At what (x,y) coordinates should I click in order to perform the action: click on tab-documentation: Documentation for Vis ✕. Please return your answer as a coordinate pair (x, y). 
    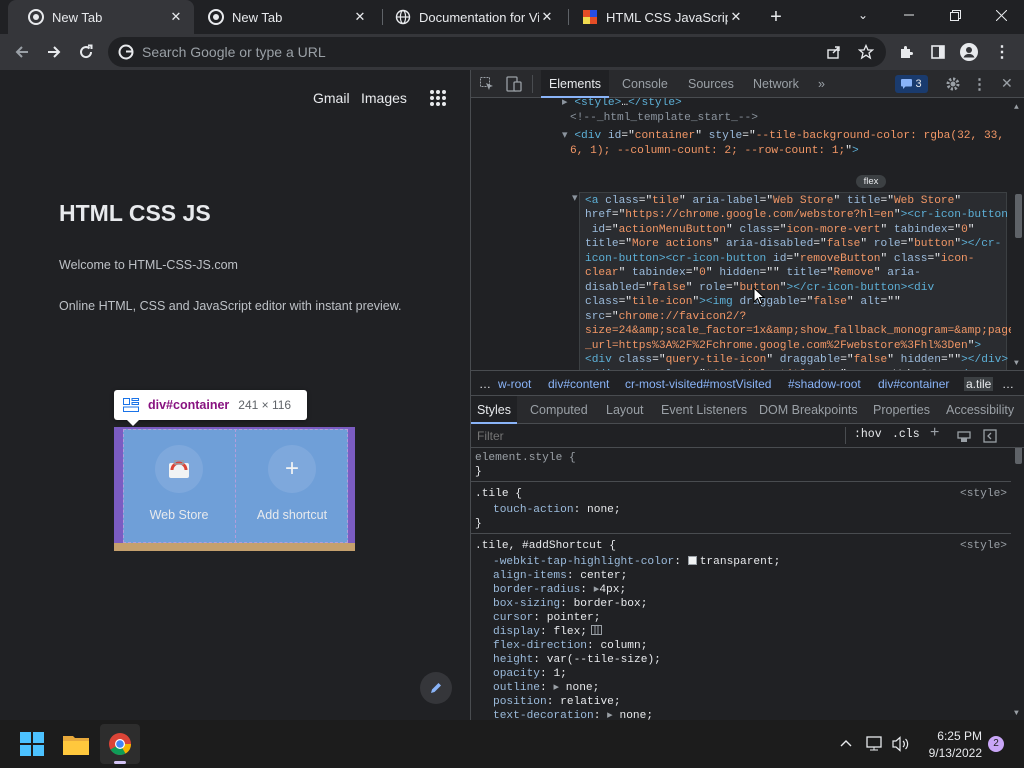
    Looking at the image, I should click on (470, 17).